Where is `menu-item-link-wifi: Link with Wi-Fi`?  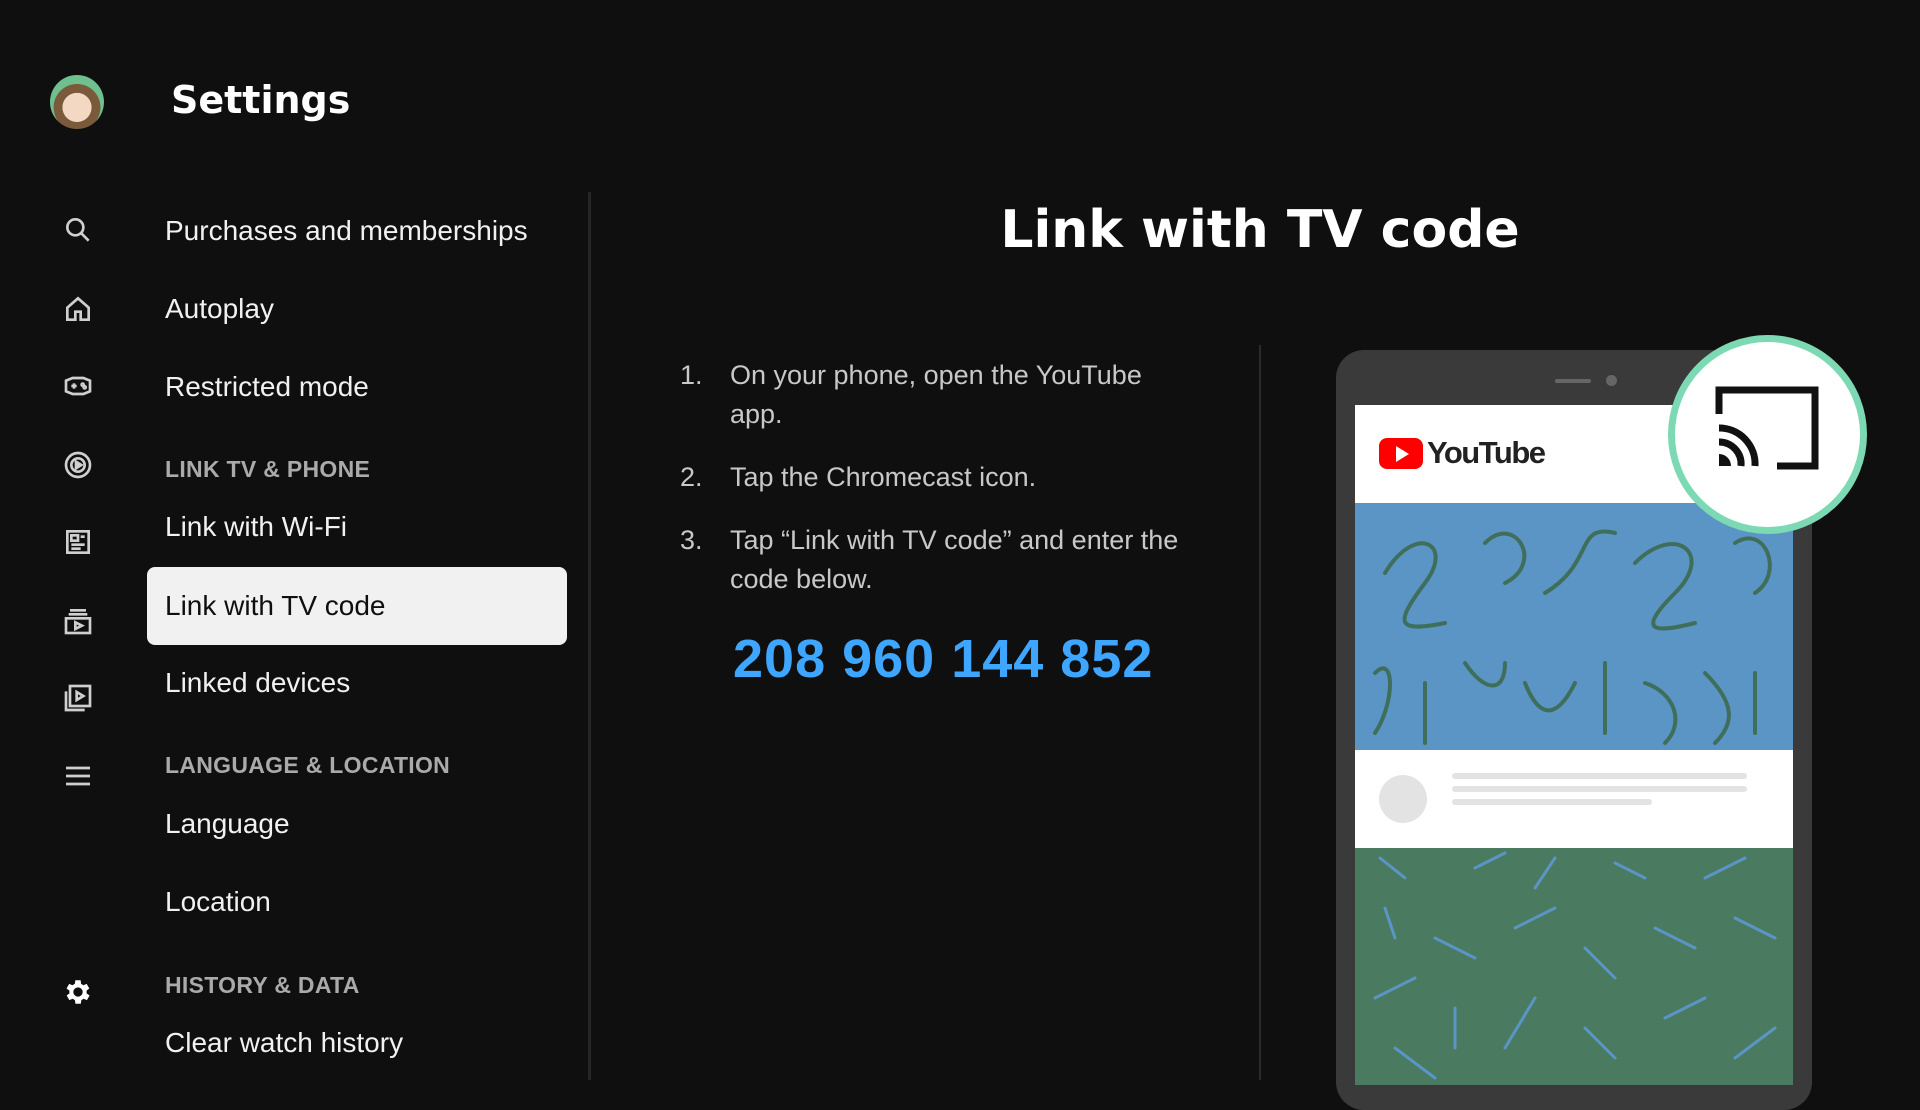 menu-item-link-wifi: Link with Wi-Fi is located at coordinates (357, 527).